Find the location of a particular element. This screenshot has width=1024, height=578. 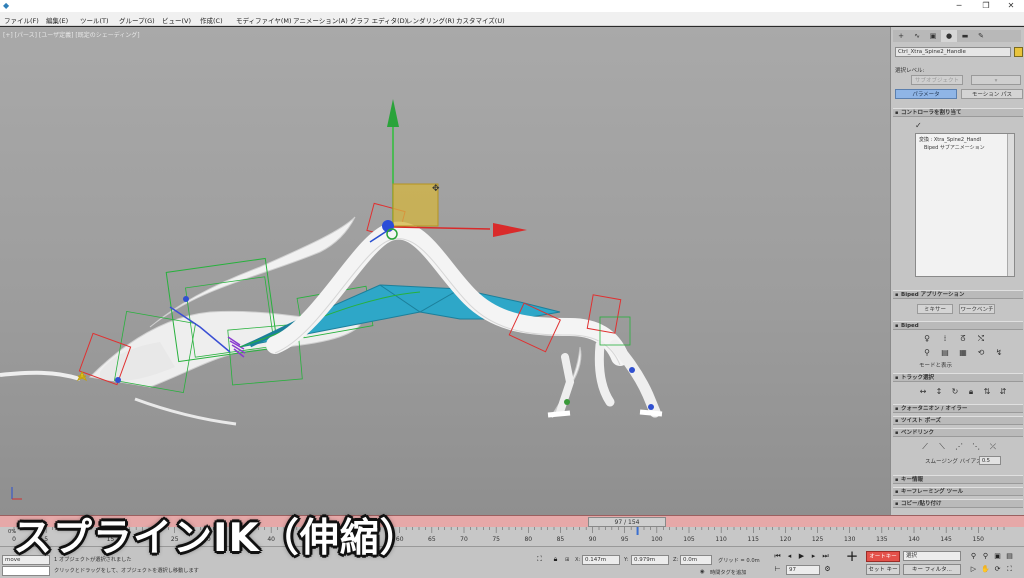

motion-paths-button: モーション パス is located at coordinates (992, 94).